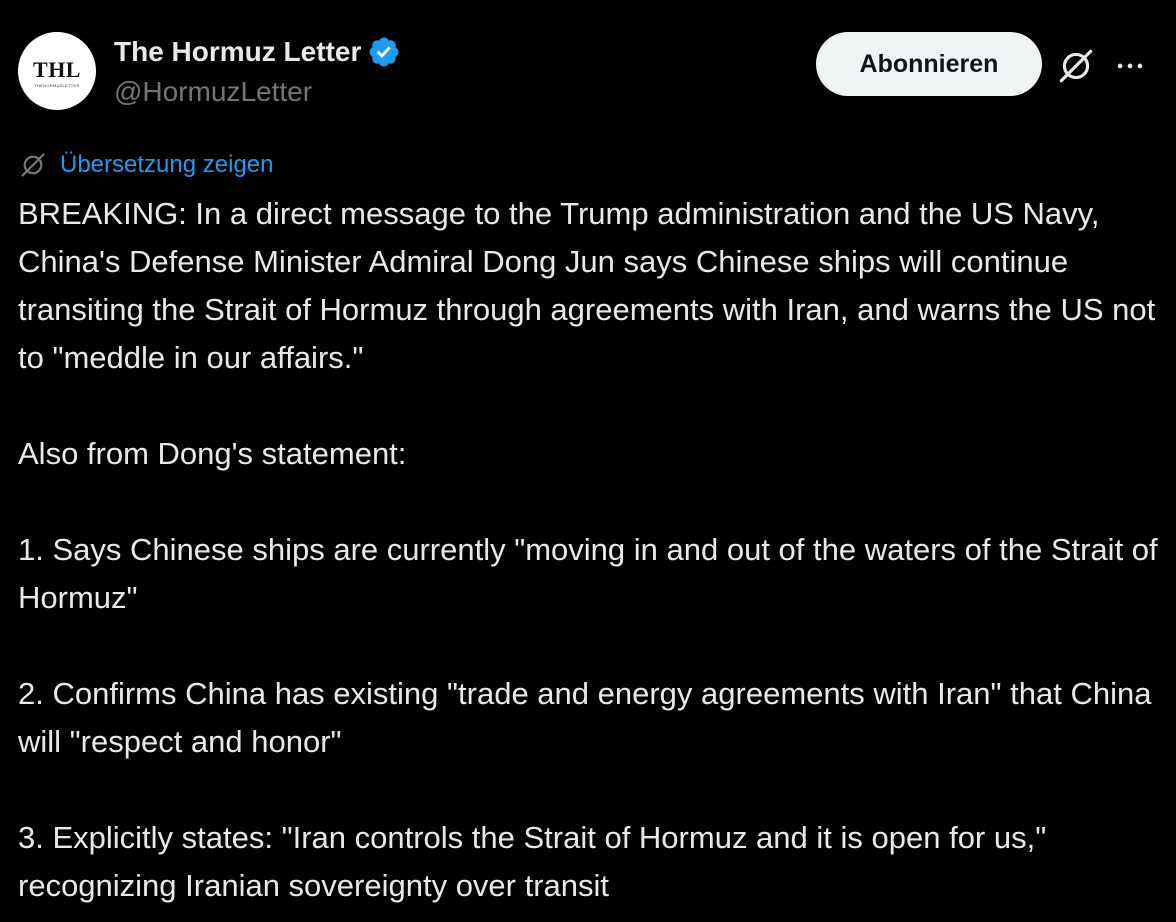  I want to click on show-translation-link: Übersetzung zeigen, so click(145, 165).